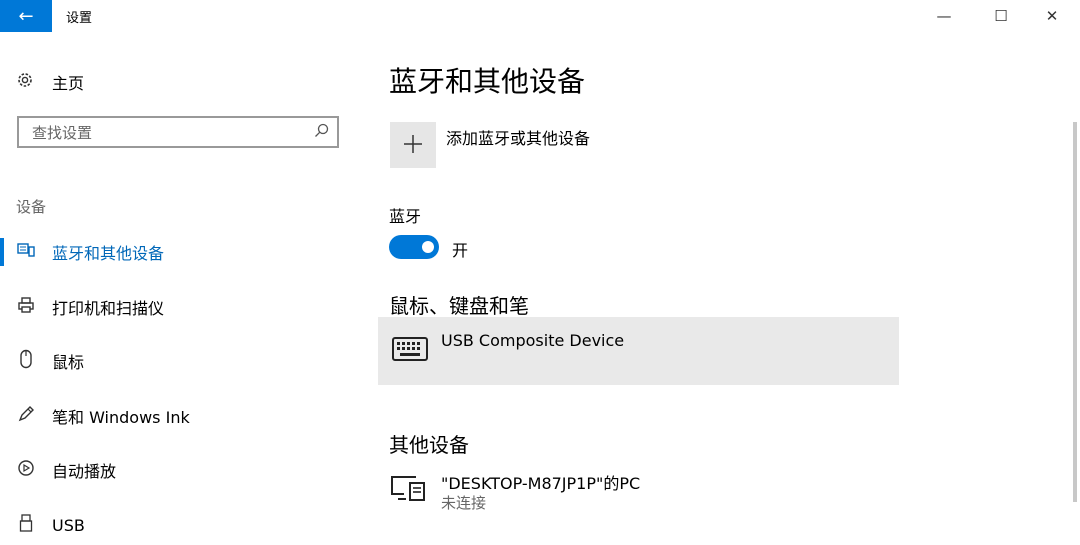 This screenshot has width=1080, height=545. What do you see at coordinates (180, 361) in the screenshot?
I see `sidebar-item-mouse: 鼠标` at bounding box center [180, 361].